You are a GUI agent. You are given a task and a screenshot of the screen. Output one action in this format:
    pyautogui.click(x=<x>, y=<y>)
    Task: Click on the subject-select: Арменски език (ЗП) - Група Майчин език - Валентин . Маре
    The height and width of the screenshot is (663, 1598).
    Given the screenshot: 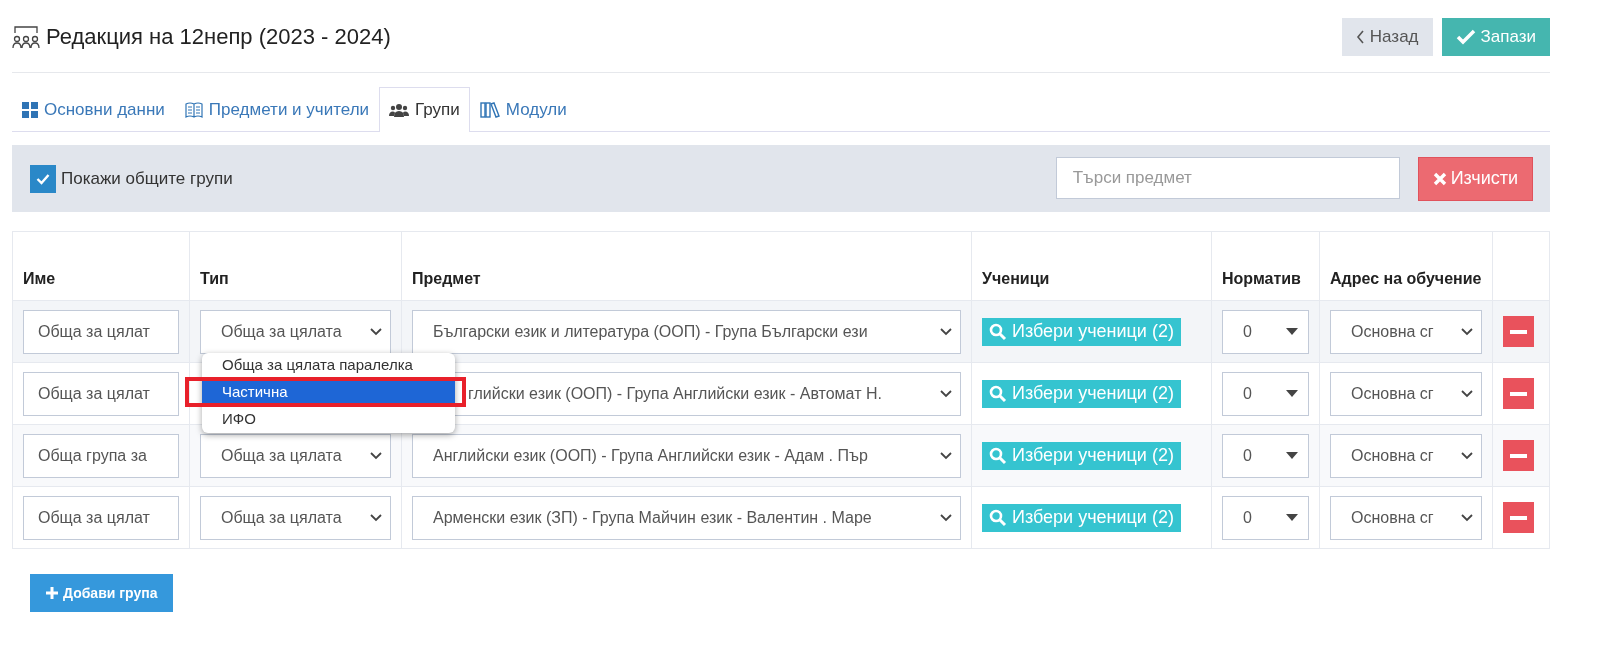 What is the action you would take?
    pyautogui.click(x=686, y=517)
    